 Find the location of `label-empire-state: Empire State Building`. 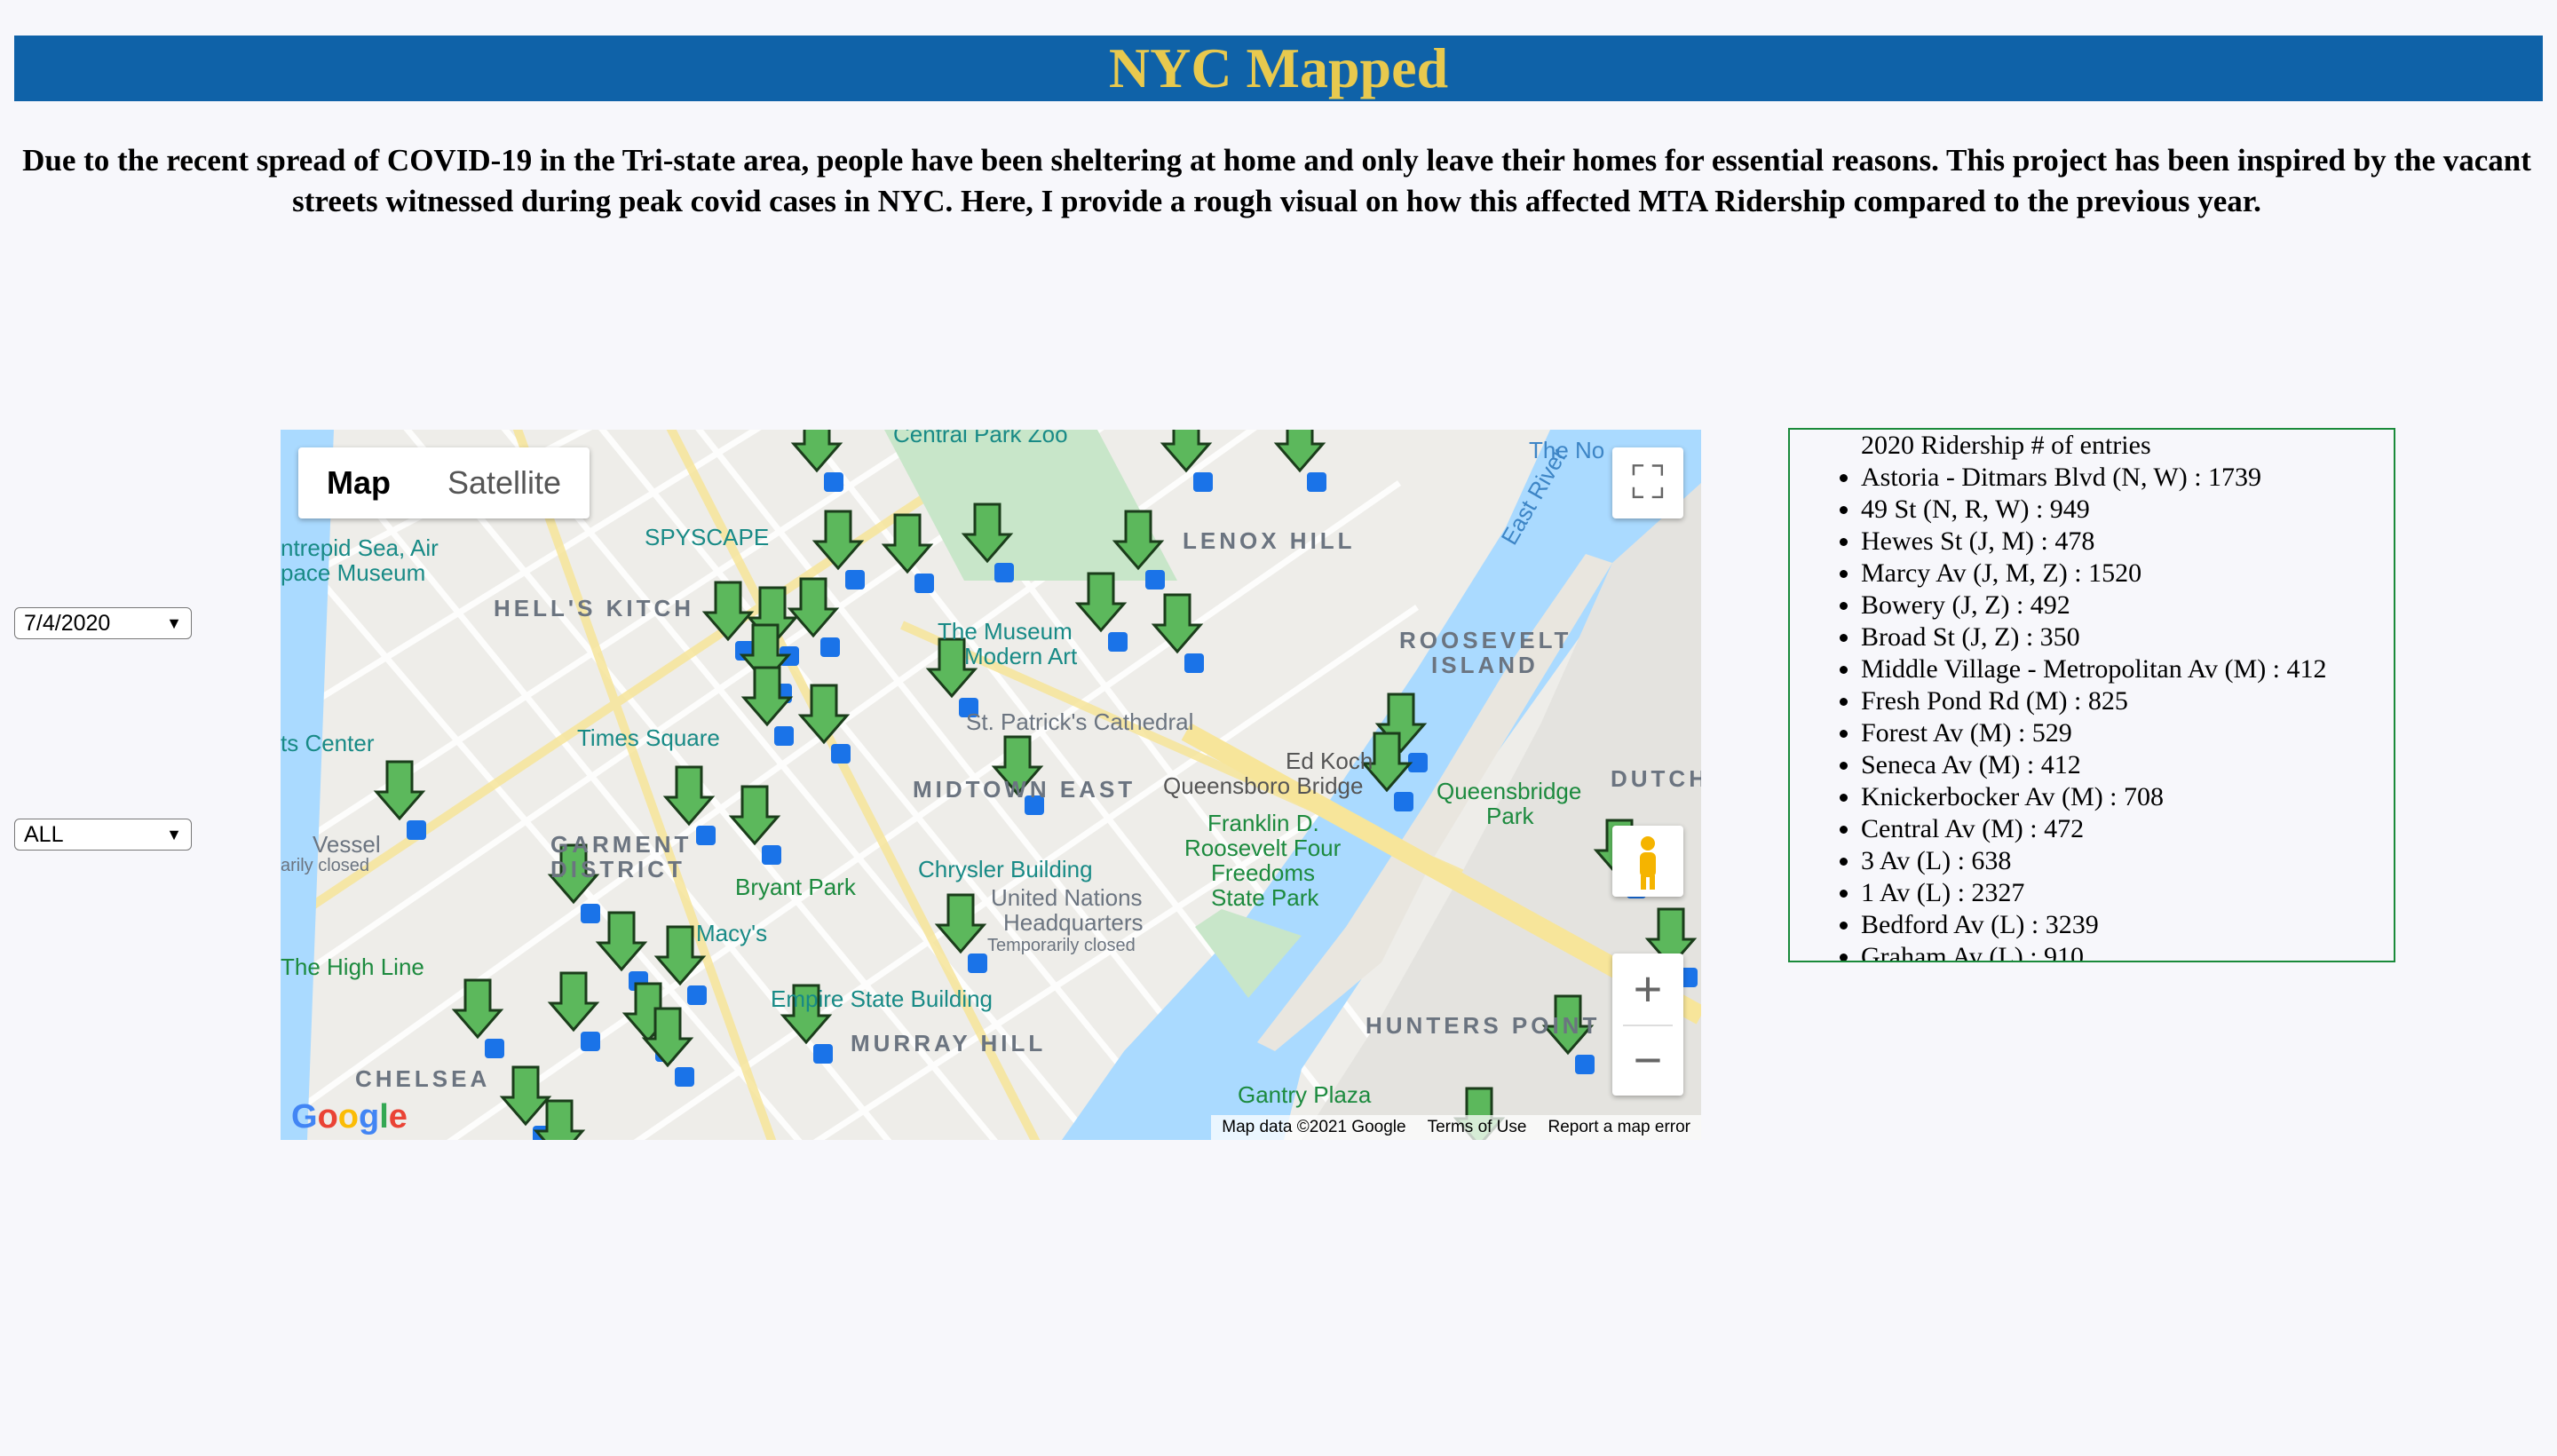

label-empire-state: Empire State Building is located at coordinates (882, 999).